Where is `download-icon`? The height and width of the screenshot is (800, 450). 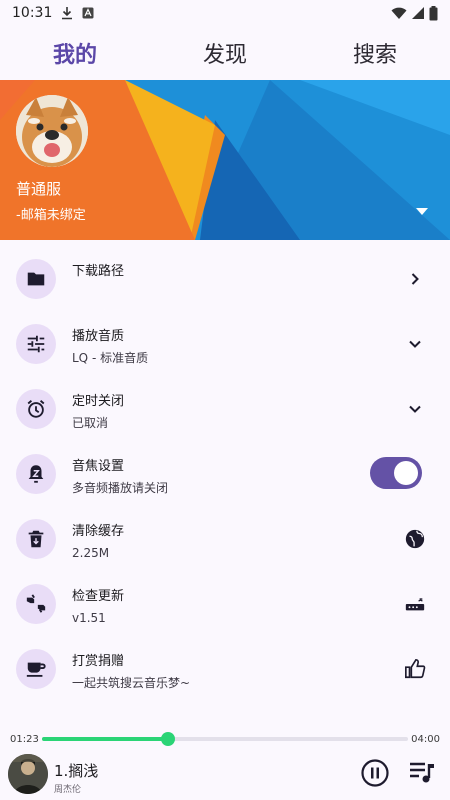 download-icon is located at coordinates (67, 13).